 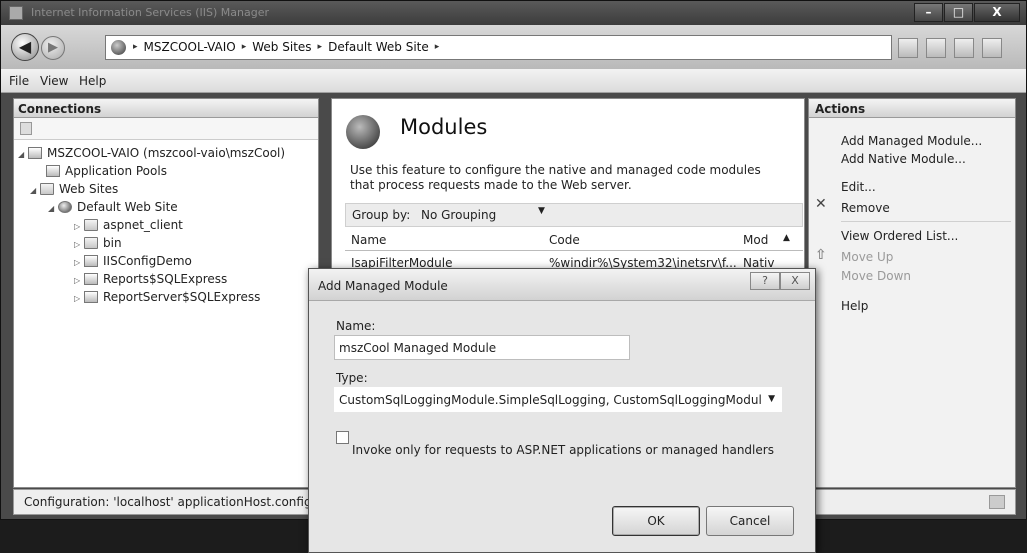 I want to click on expand-icon: ▷, so click(x=79, y=299).